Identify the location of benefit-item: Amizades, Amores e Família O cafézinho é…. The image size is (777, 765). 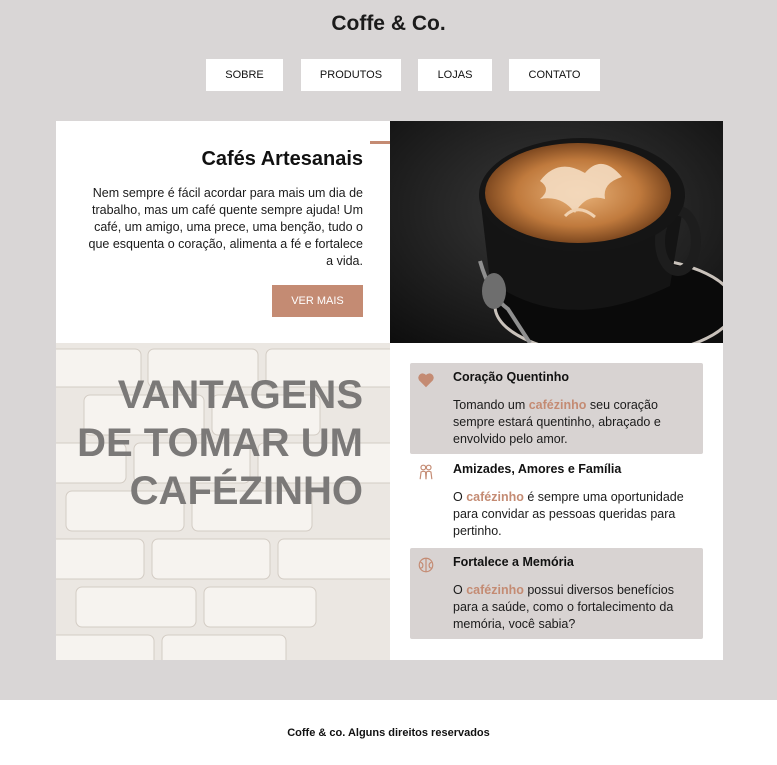
(556, 500).